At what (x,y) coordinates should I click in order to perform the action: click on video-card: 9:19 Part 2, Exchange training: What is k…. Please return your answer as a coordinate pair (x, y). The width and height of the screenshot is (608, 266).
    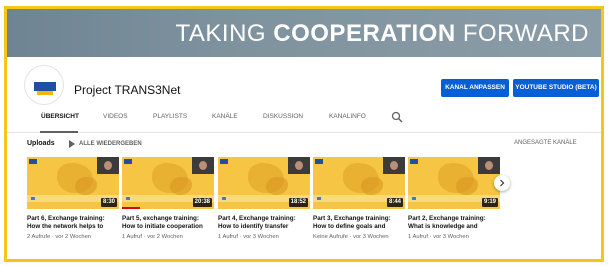
    Looking at the image, I should click on (454, 198).